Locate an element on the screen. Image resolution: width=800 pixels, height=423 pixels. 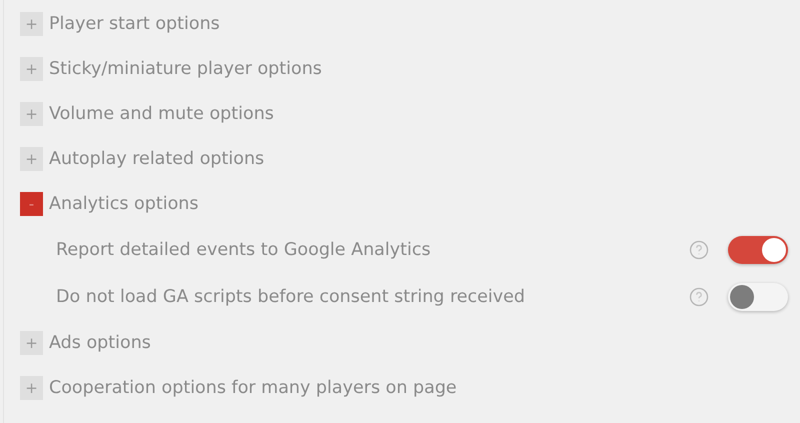
setting-label: Report detailed events to Google Analytics is located at coordinates (244, 250).